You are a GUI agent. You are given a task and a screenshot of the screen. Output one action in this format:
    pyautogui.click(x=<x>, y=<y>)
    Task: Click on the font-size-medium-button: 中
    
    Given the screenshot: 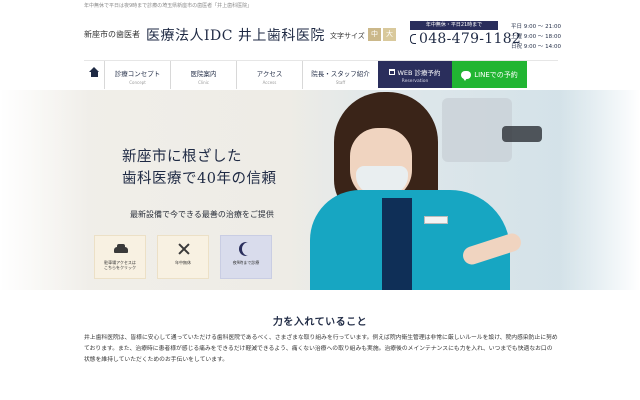 What is the action you would take?
    pyautogui.click(x=374, y=34)
    